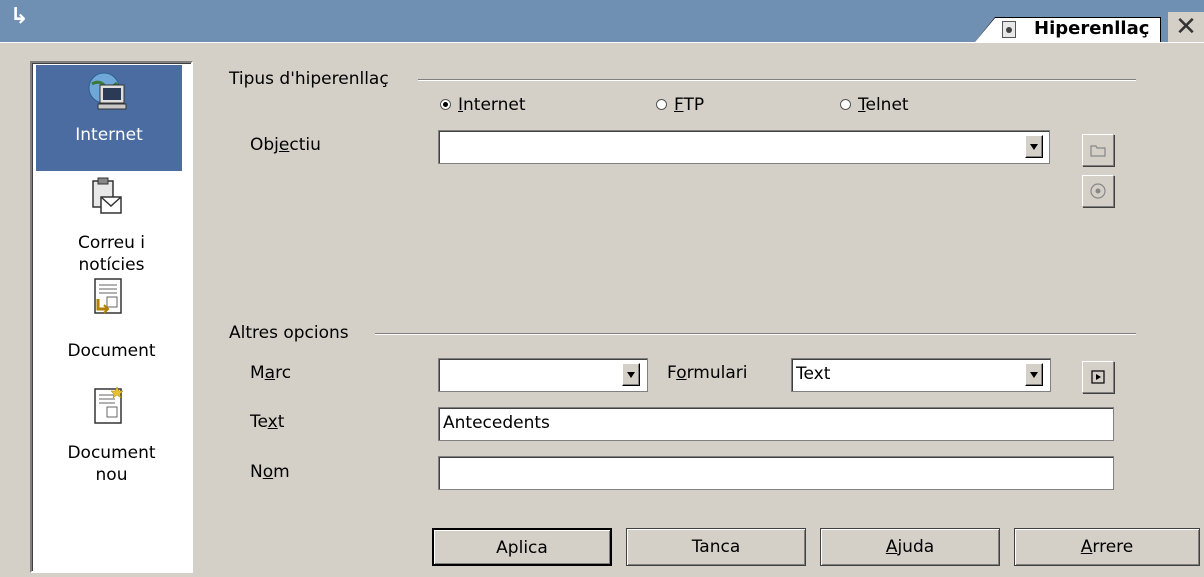 The image size is (1204, 577). Describe the element at coordinates (111, 320) in the screenshot. I see `sidebar-item-document: Document` at that location.